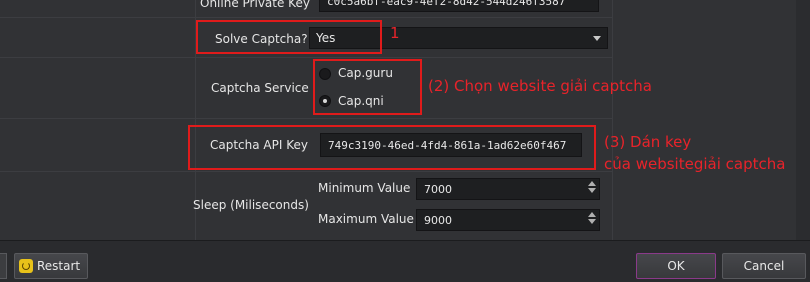 The width and height of the screenshot is (810, 282). I want to click on cancel-button: Cancel, so click(764, 266).